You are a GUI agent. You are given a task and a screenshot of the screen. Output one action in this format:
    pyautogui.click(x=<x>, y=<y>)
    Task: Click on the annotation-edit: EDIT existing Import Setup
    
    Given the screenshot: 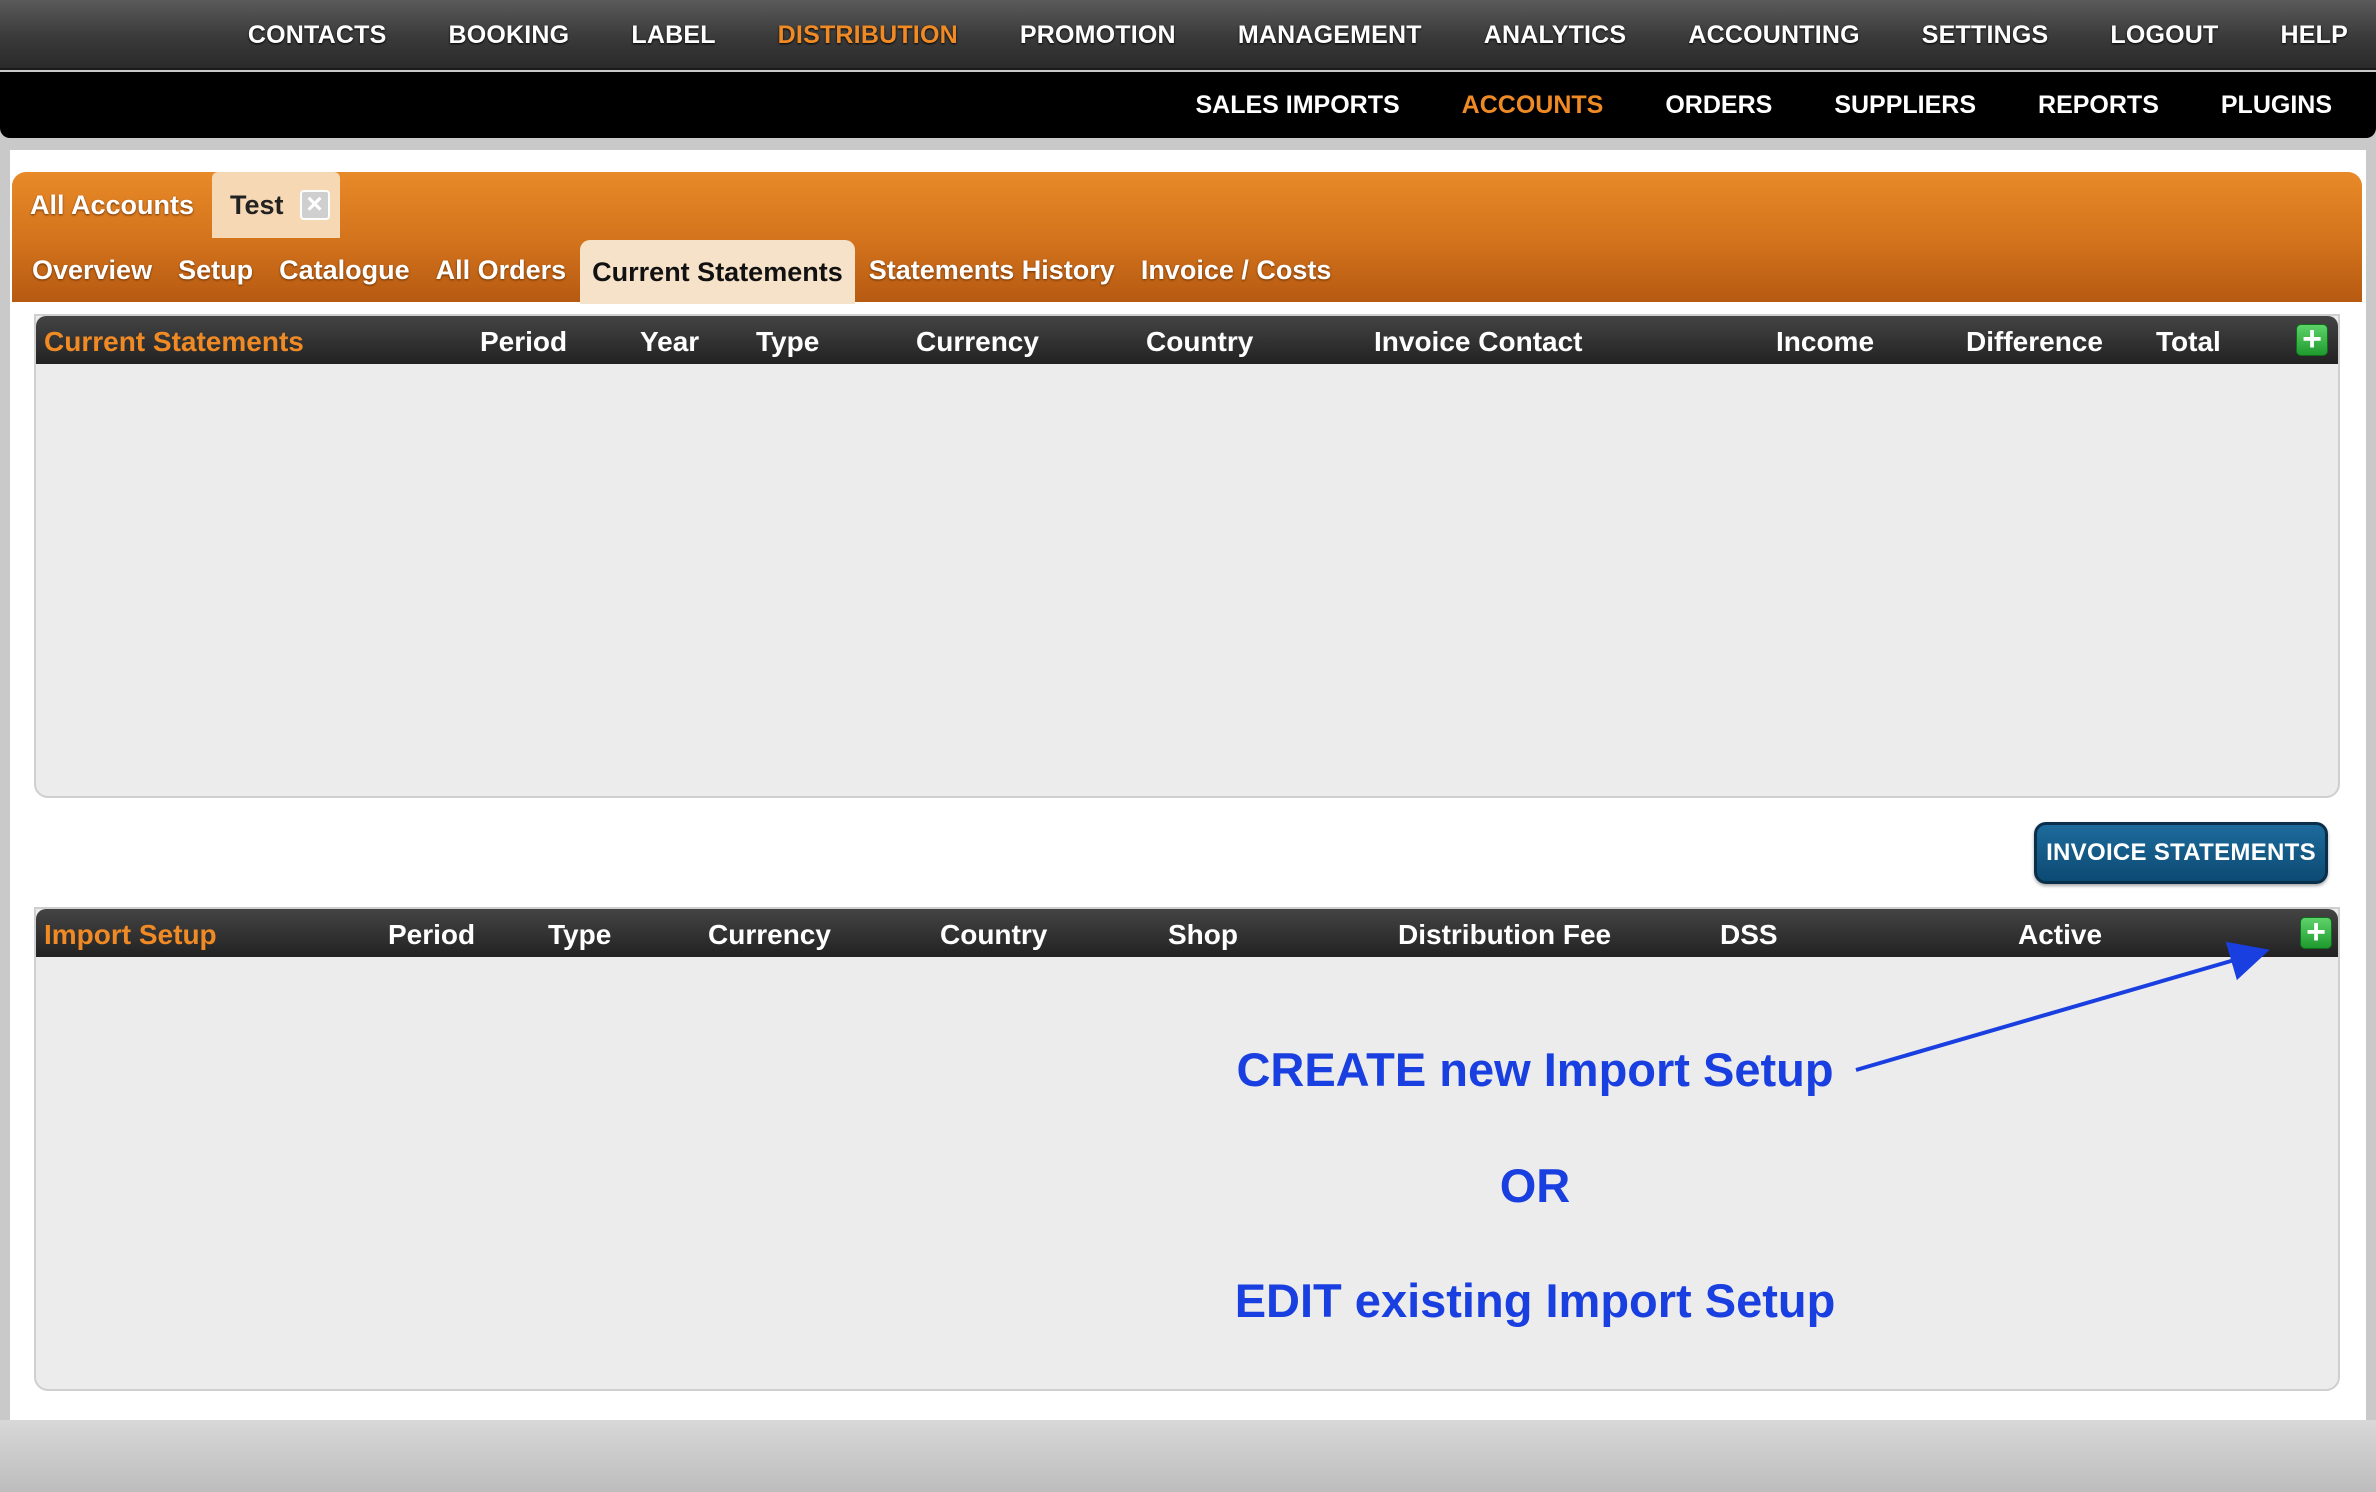 What is the action you would take?
    pyautogui.click(x=1535, y=1300)
    